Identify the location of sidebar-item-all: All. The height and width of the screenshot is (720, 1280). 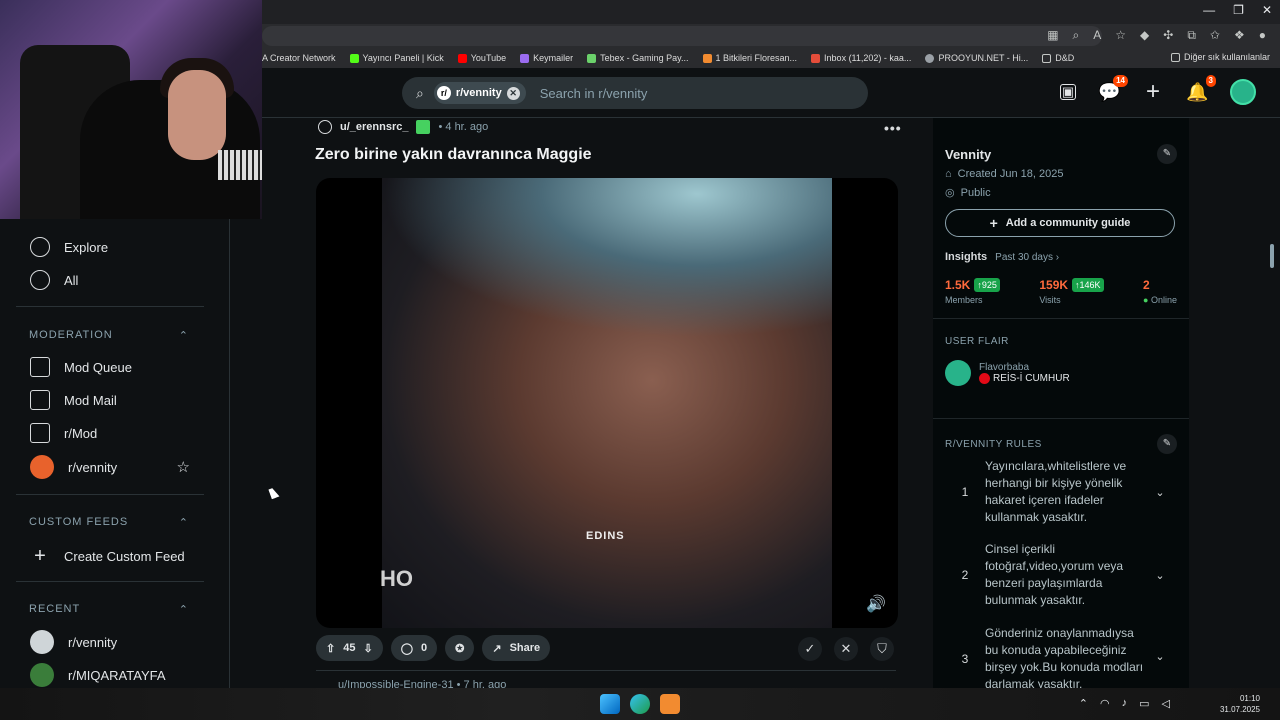
(54, 280).